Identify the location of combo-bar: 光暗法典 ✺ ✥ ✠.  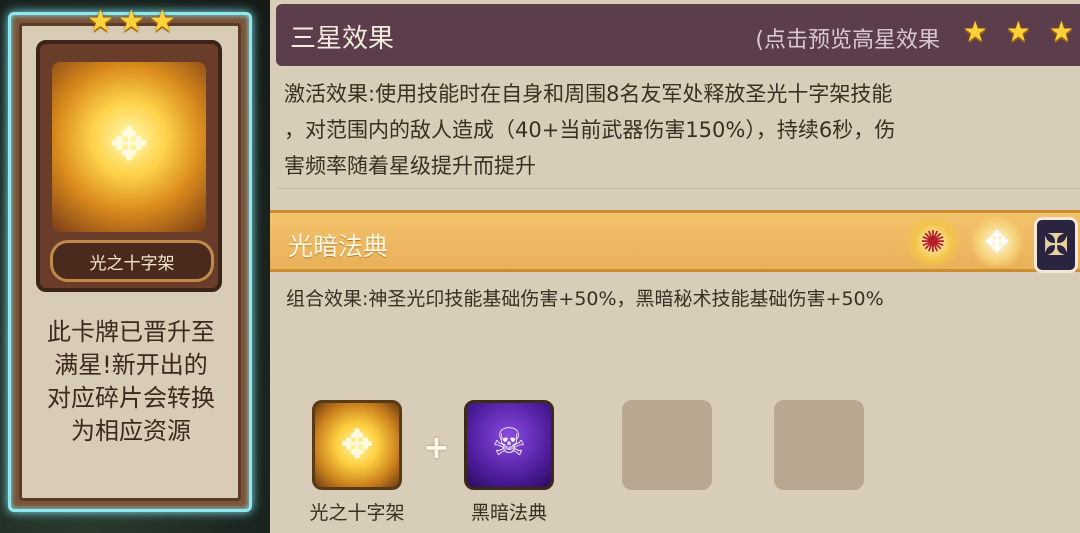
(675, 241).